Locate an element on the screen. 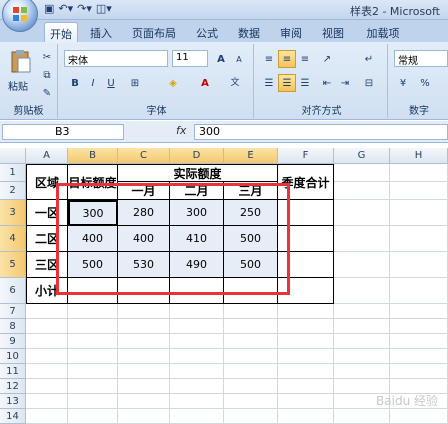  align-right-icon: ☰ is located at coordinates (305, 83).